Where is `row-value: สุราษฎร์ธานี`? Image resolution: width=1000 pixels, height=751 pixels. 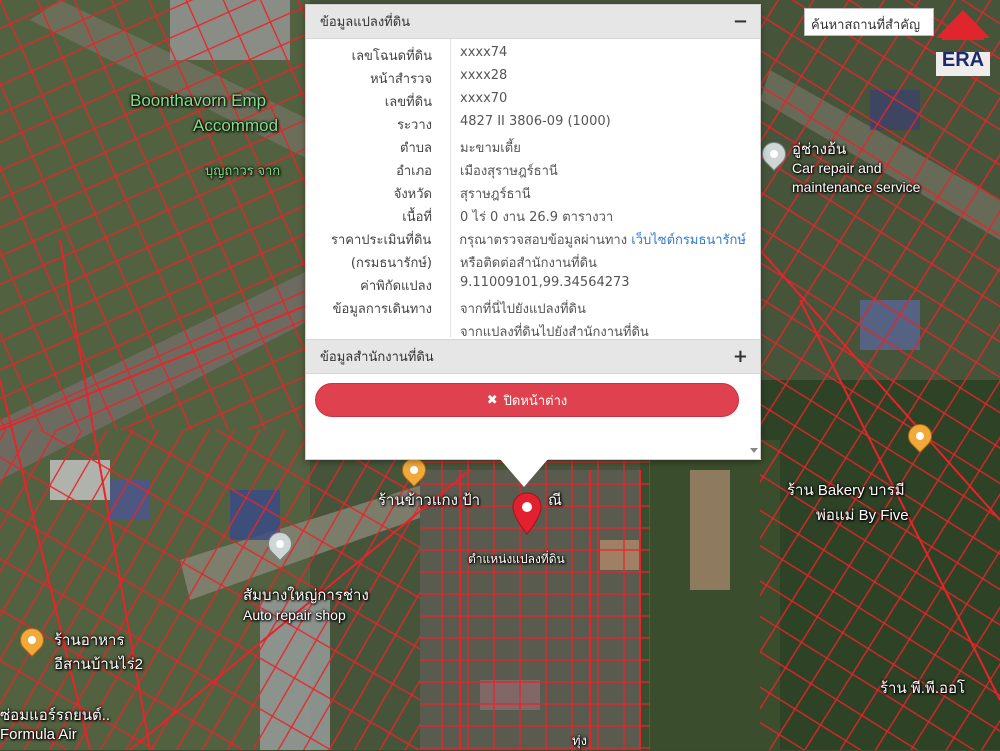 row-value: สุราษฎร์ธานี is located at coordinates (495, 194).